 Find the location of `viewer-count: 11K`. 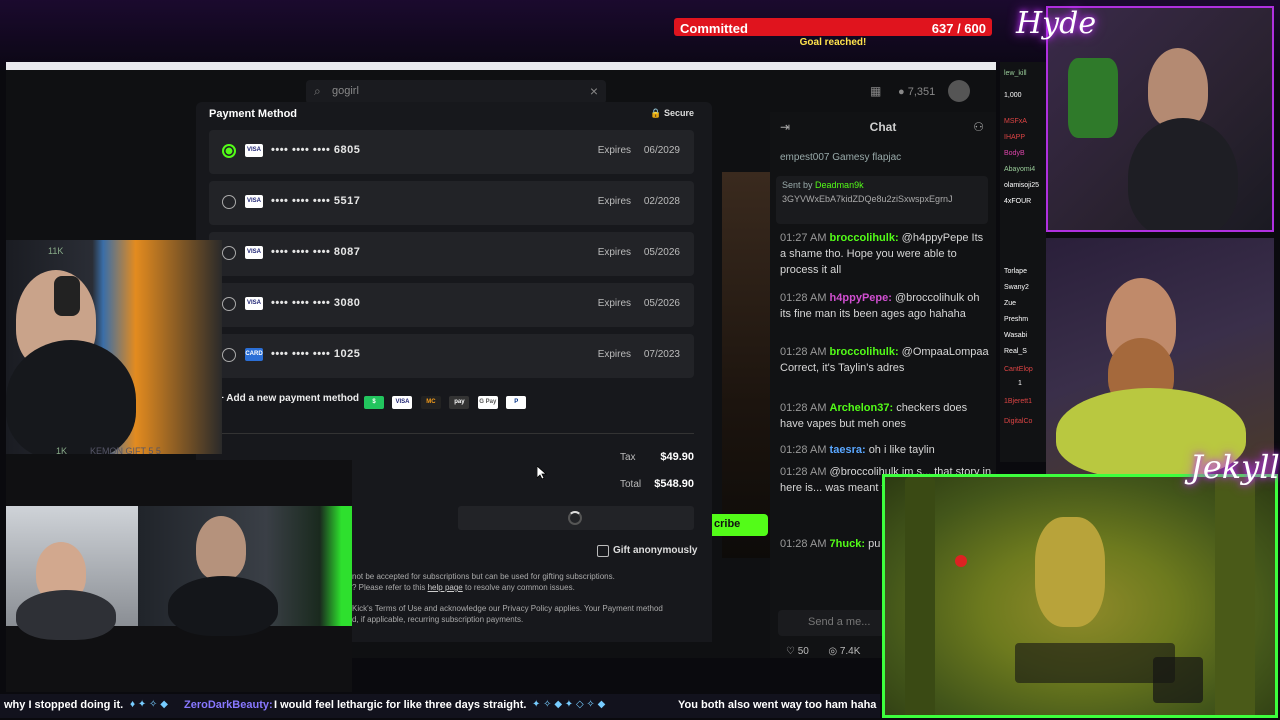

viewer-count: 11K is located at coordinates (56, 251).